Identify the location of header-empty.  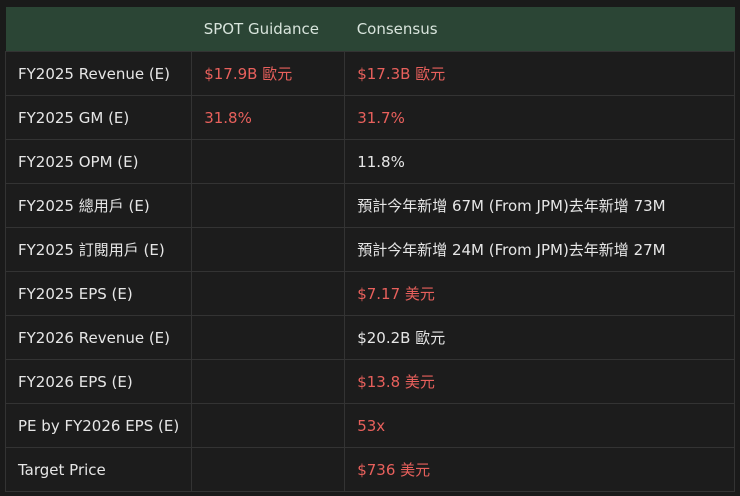
(98, 29).